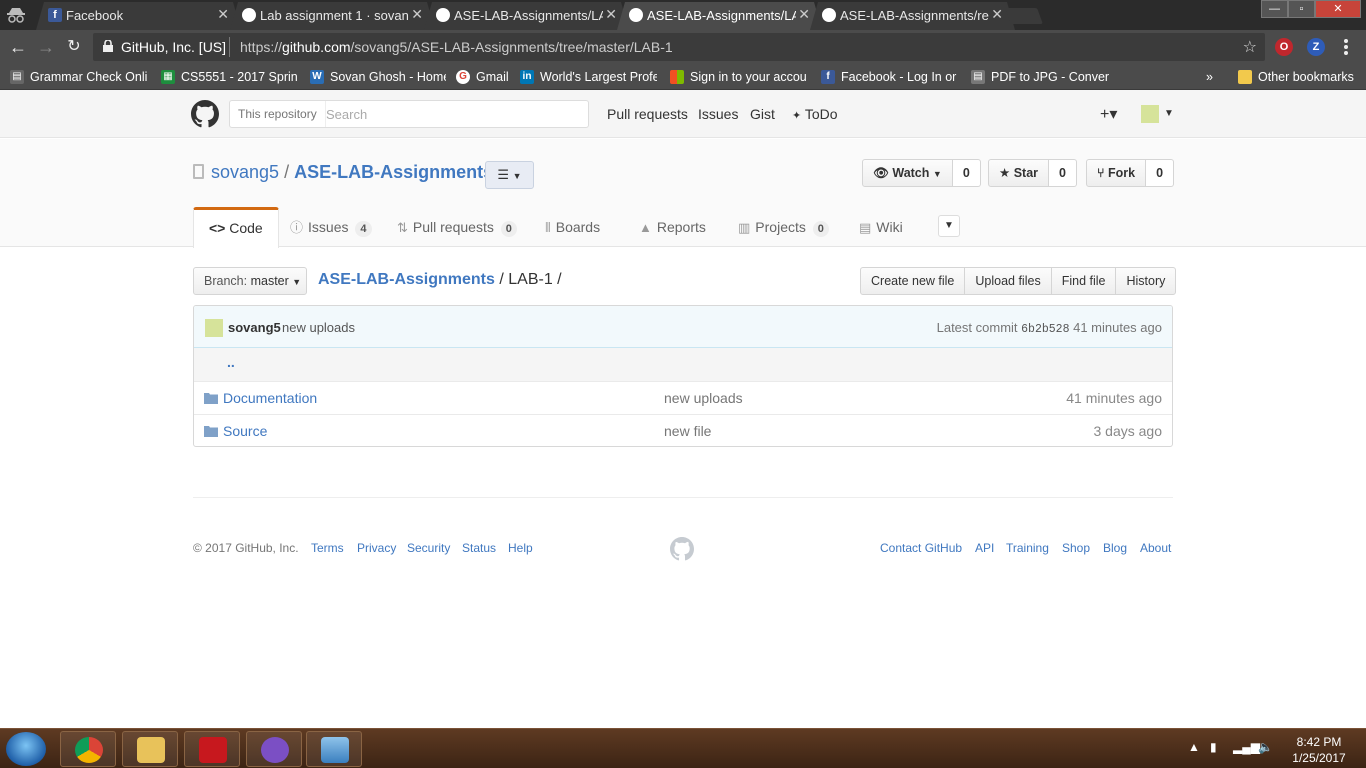 The image size is (1366, 768). What do you see at coordinates (907, 173) in the screenshot?
I see `watch-button: 👁 Watch ▼` at bounding box center [907, 173].